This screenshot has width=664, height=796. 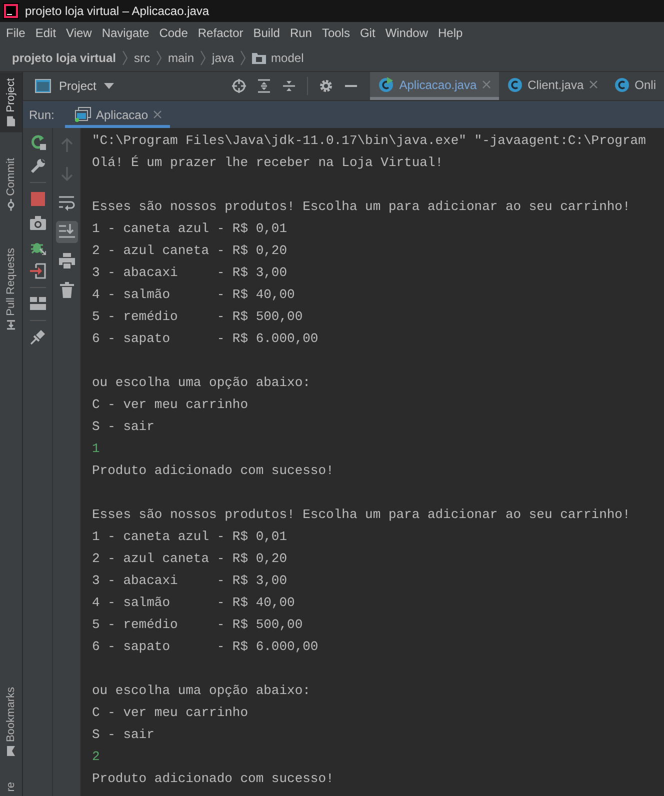 What do you see at coordinates (96, 757) in the screenshot?
I see `input-text: 2` at bounding box center [96, 757].